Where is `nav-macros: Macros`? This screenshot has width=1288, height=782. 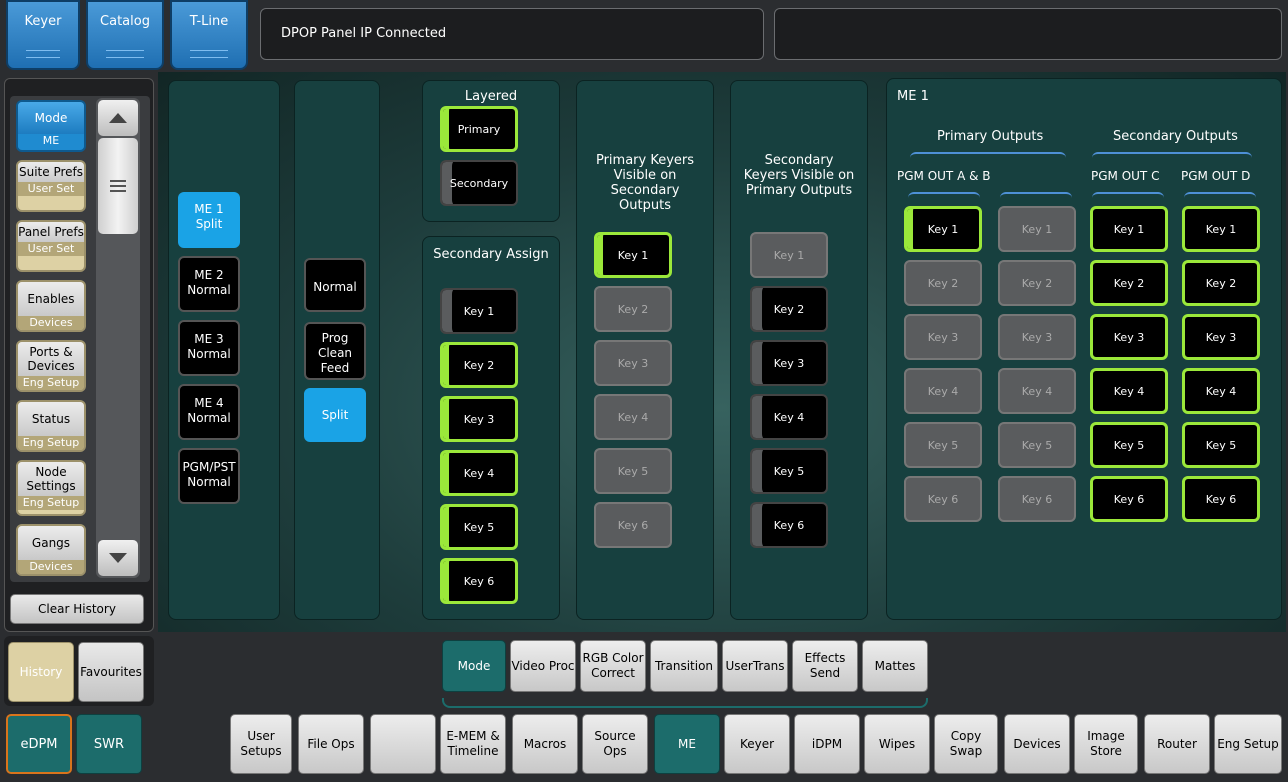
nav-macros: Macros is located at coordinates (545, 744).